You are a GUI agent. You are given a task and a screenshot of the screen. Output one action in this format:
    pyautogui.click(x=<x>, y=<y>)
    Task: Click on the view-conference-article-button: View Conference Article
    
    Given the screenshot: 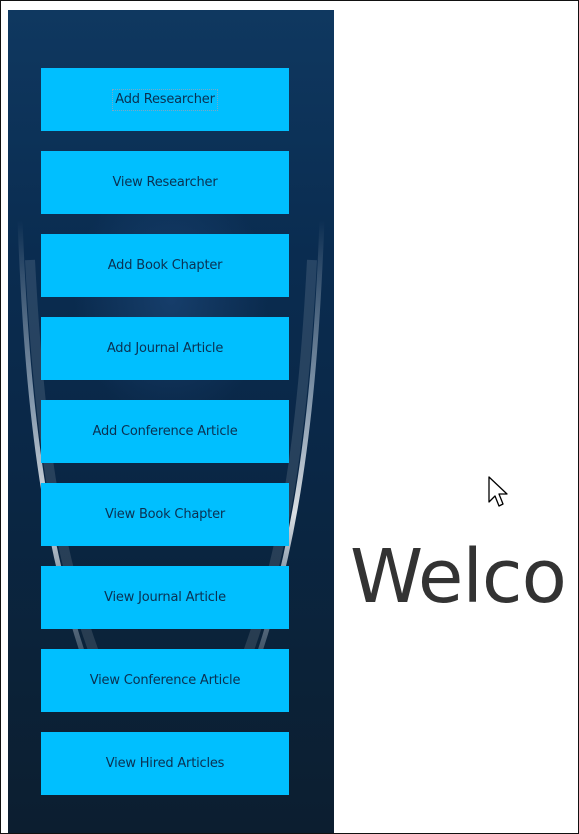 What is the action you would take?
    pyautogui.click(x=165, y=680)
    